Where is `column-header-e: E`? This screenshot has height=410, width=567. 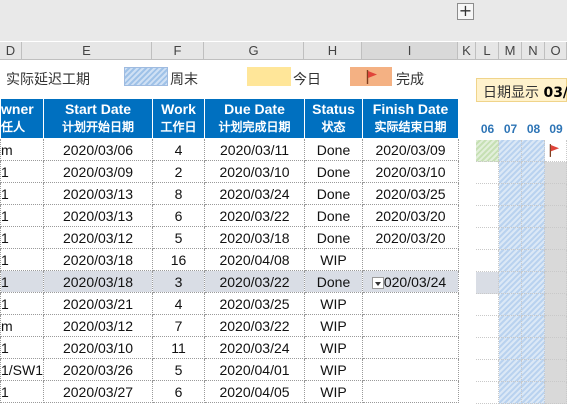 column-header-e: E is located at coordinates (87, 51).